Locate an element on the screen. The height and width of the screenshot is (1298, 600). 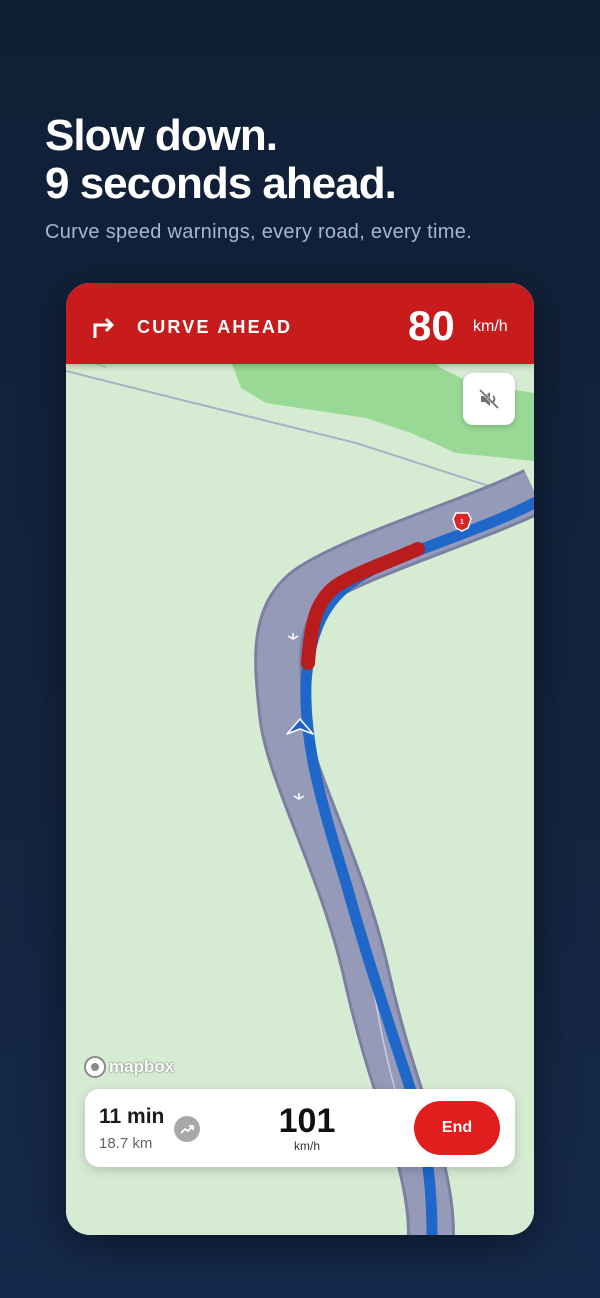
curve-speed-limit: 80 is located at coordinates (431, 325).